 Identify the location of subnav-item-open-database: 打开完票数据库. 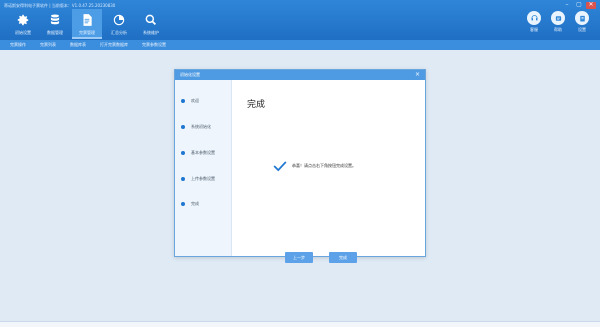
(114, 45).